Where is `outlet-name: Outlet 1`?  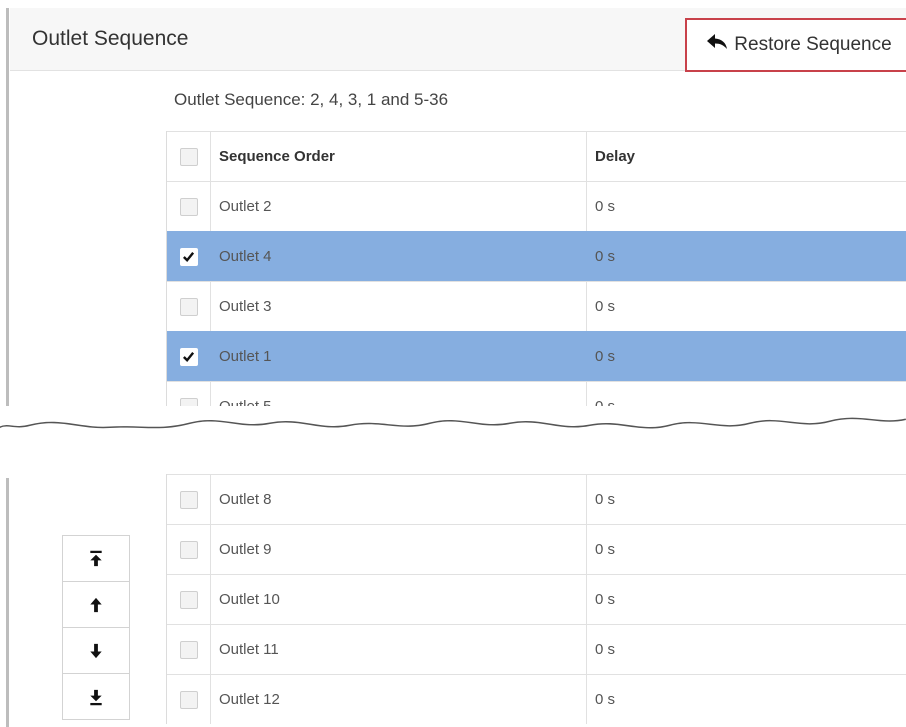
outlet-name: Outlet 1 is located at coordinates (399, 356).